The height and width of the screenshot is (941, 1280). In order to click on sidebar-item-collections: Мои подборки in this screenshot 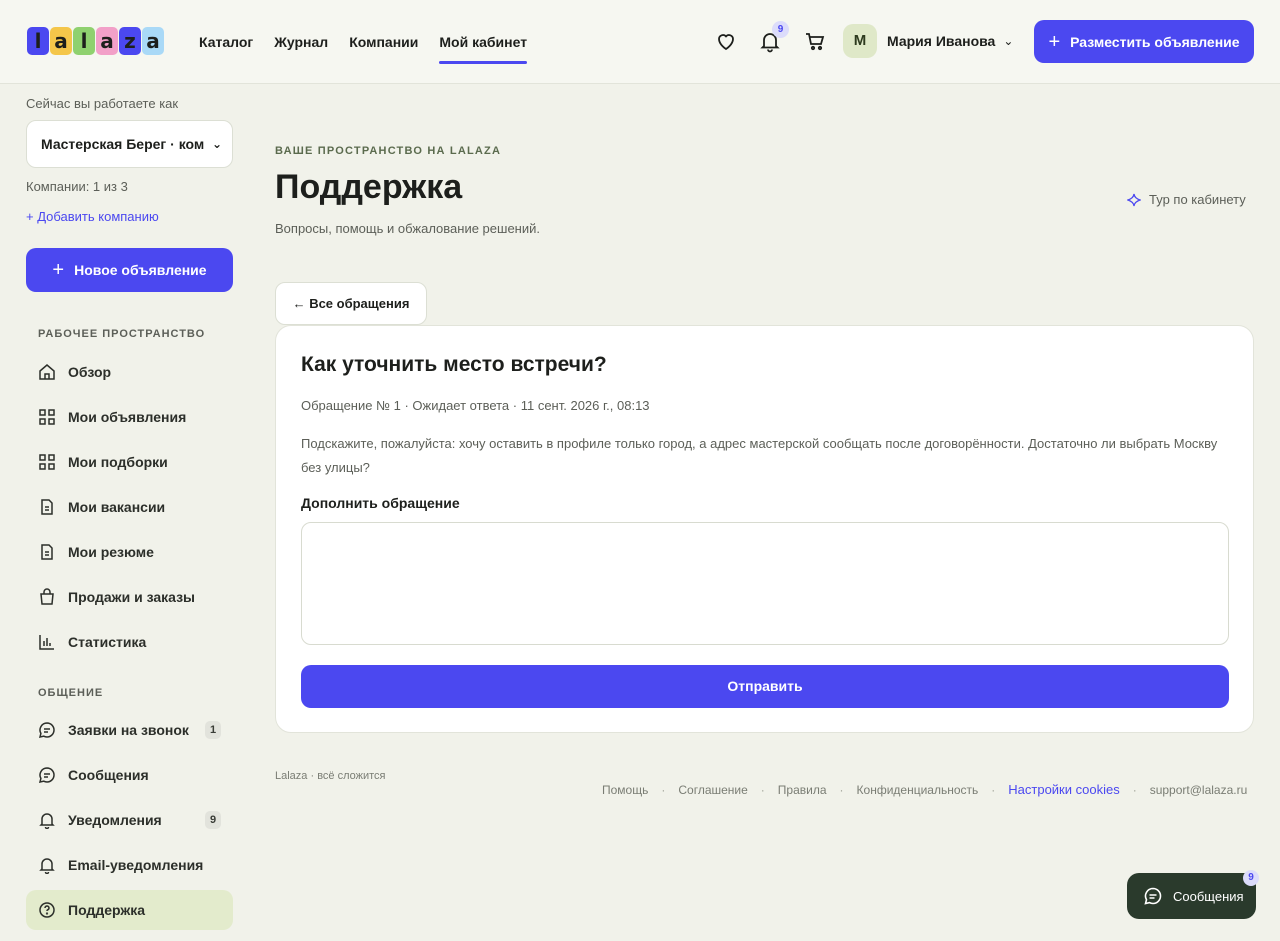, I will do `click(129, 462)`.